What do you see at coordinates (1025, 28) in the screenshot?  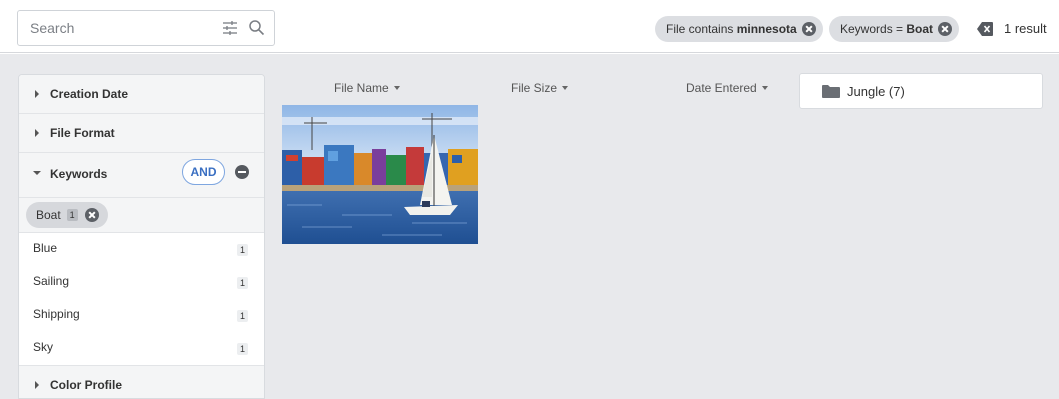 I see `result-count: 1 result` at bounding box center [1025, 28].